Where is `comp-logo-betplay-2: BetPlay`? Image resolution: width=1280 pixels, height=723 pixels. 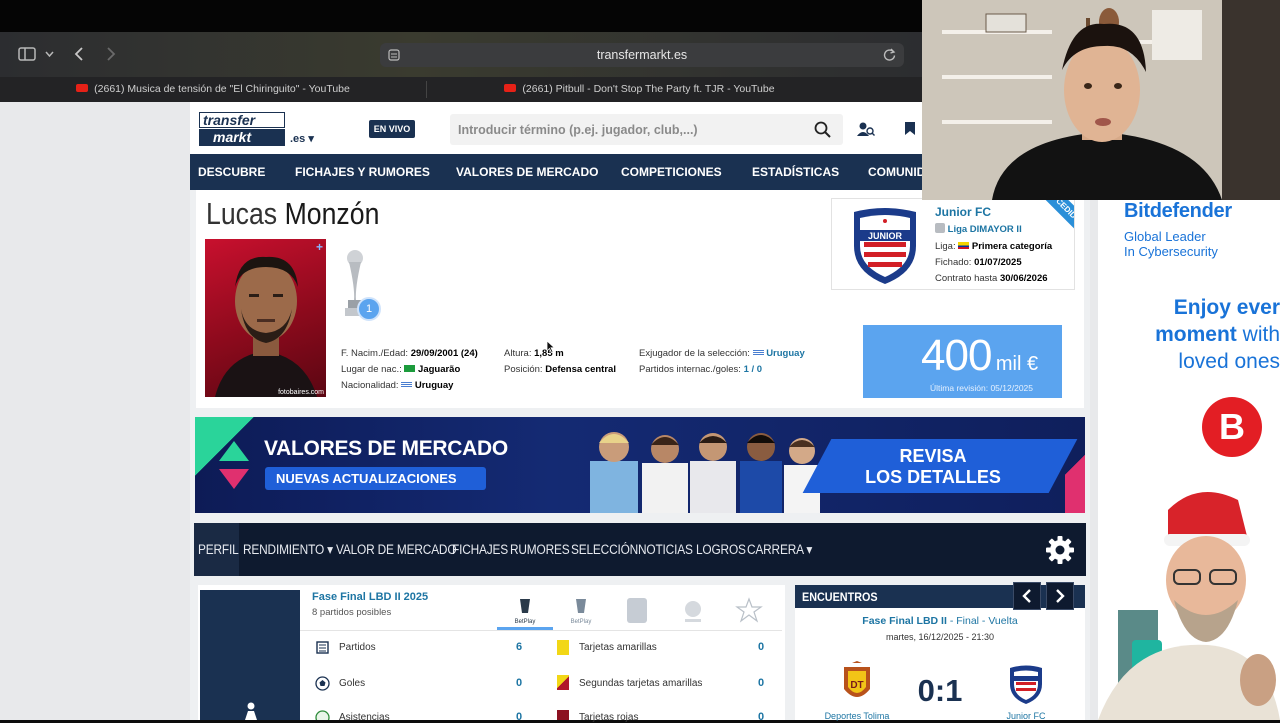 comp-logo-betplay-2: BetPlay is located at coordinates (581, 611).